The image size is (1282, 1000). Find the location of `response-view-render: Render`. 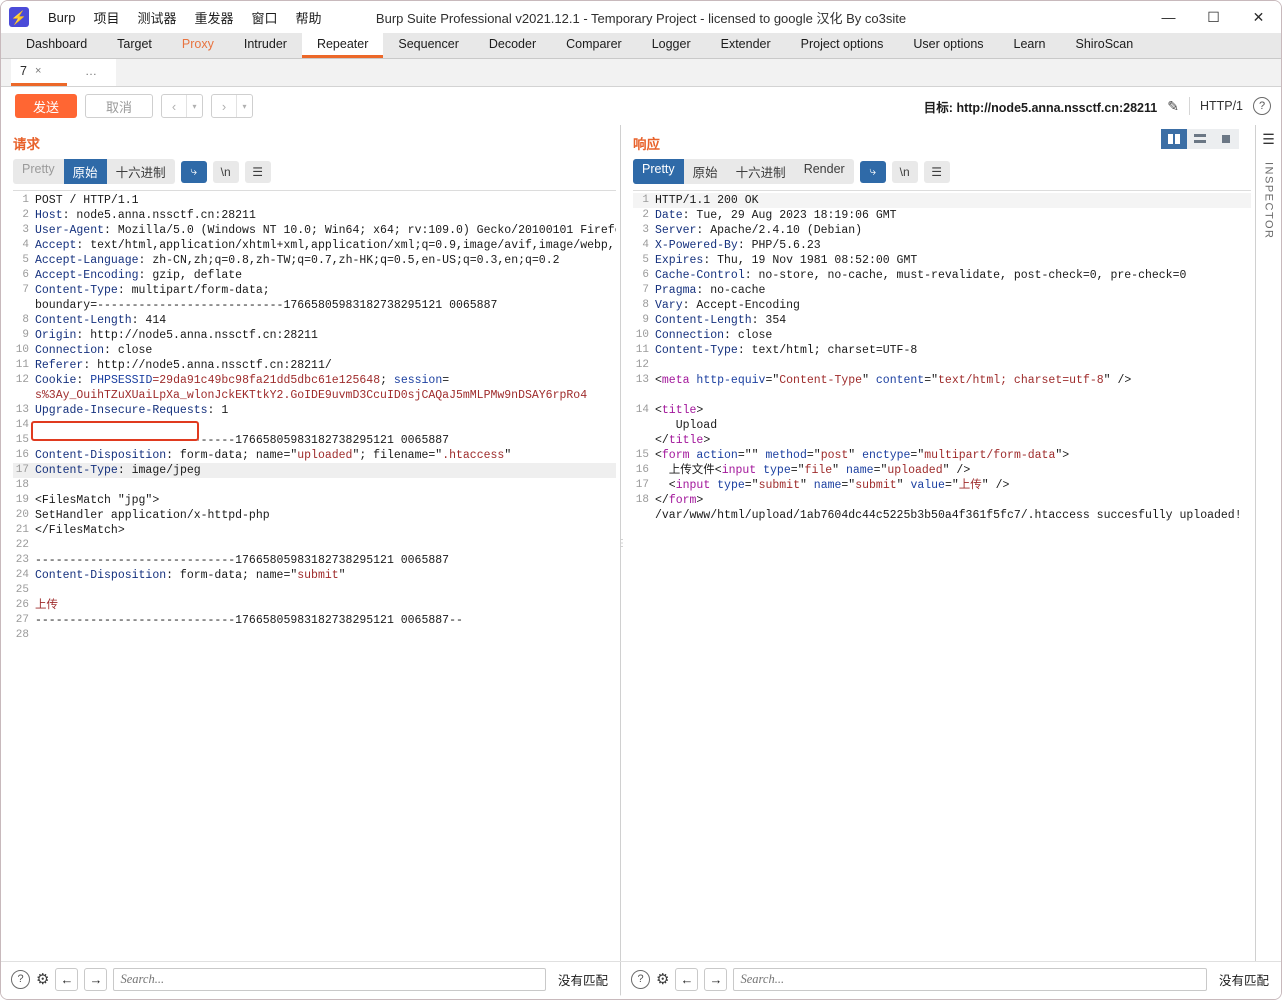

response-view-render: Render is located at coordinates (824, 171).